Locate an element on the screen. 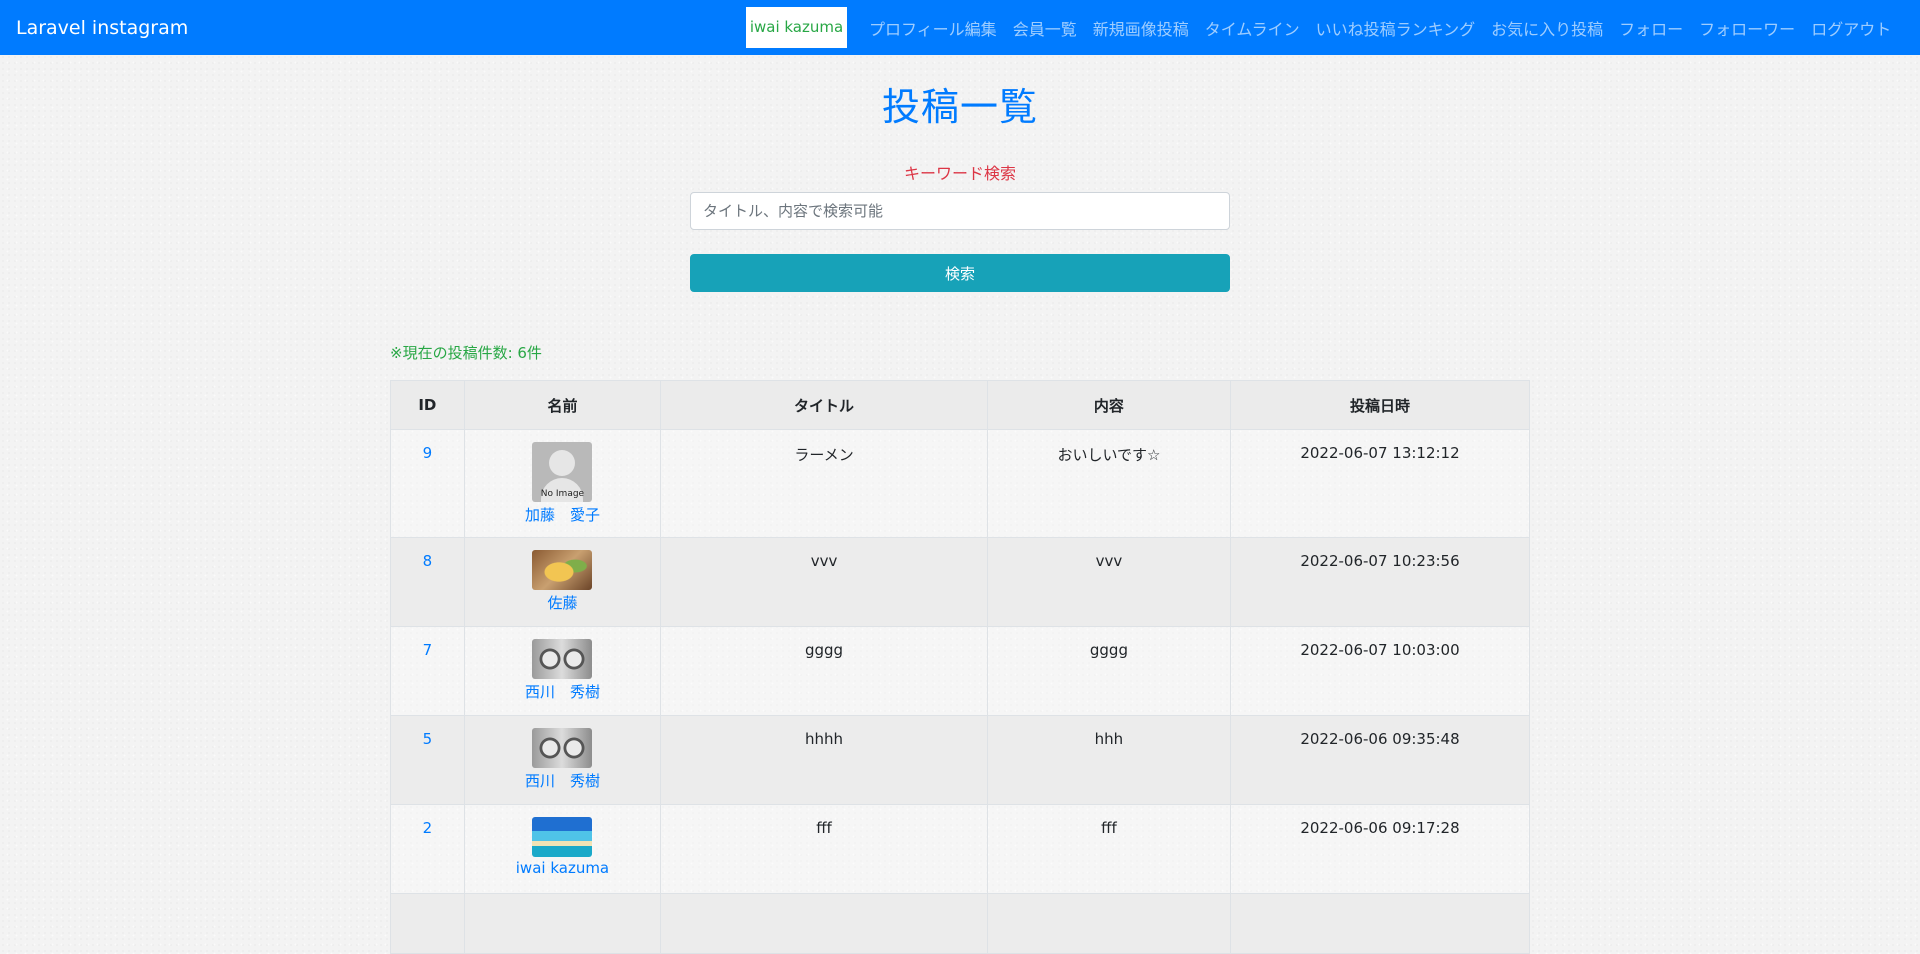 This screenshot has height=954, width=1920. nav-like-ranking: いいね投稿ランキング is located at coordinates (1396, 28).